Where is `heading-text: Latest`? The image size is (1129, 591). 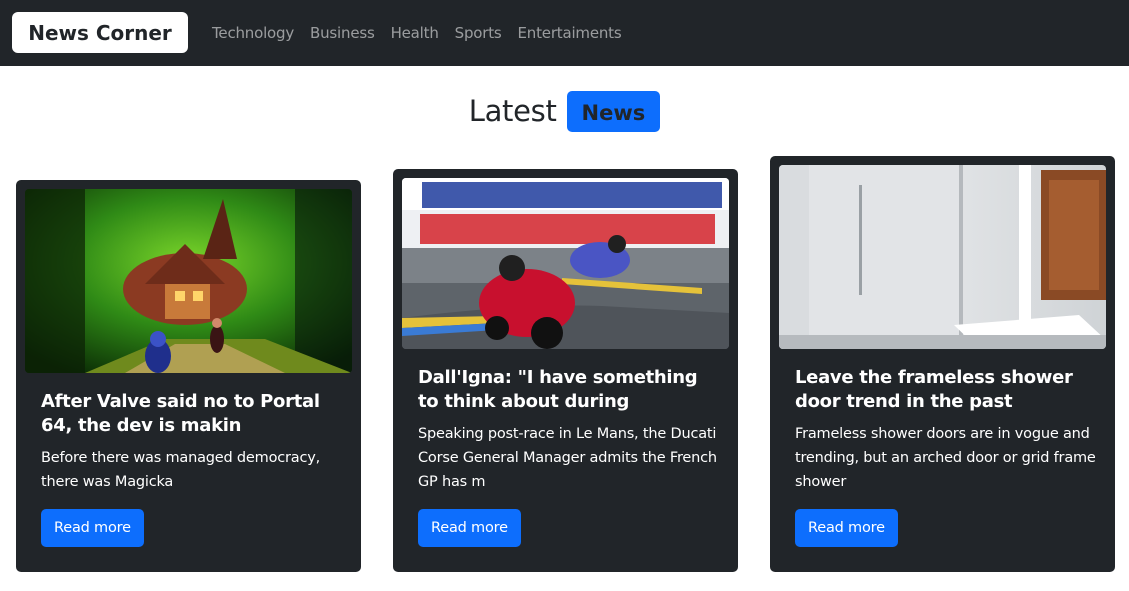
heading-text: Latest is located at coordinates (512, 111).